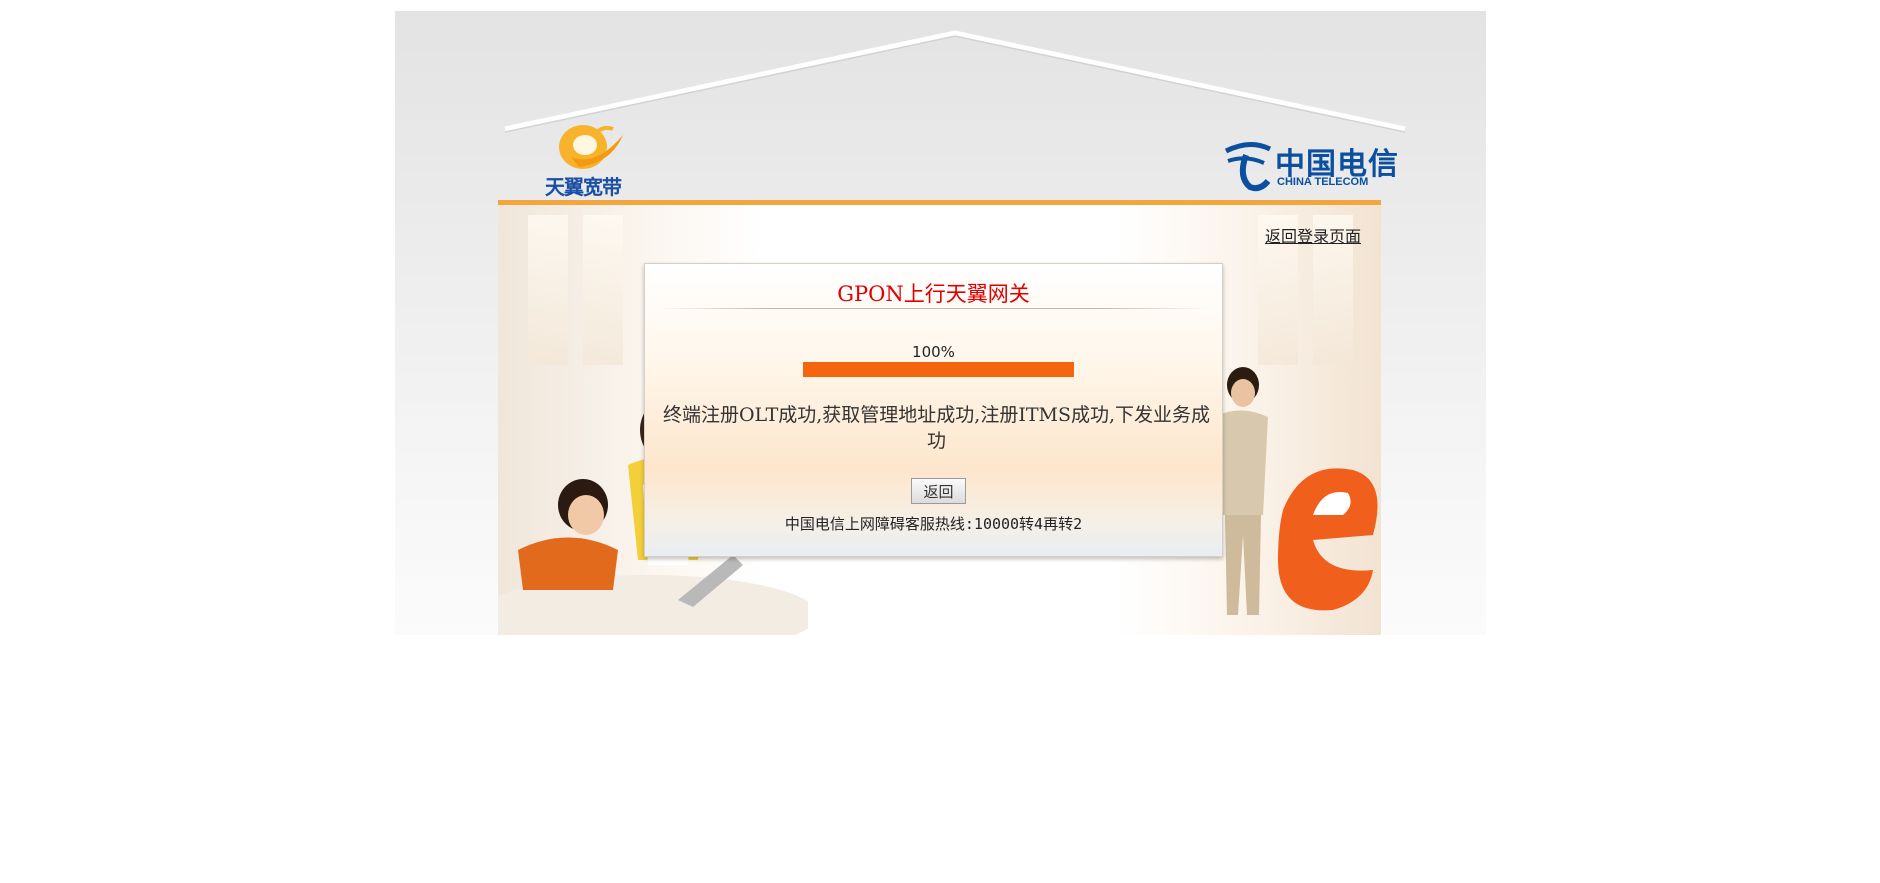  Describe the element at coordinates (933, 308) in the screenshot. I see `title-divider` at that location.